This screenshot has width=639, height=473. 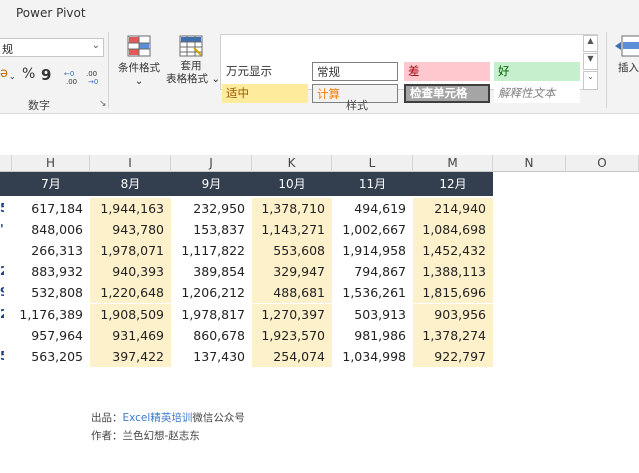 What do you see at coordinates (453, 356) in the screenshot?
I see `table-cell: 922,797` at bounding box center [453, 356].